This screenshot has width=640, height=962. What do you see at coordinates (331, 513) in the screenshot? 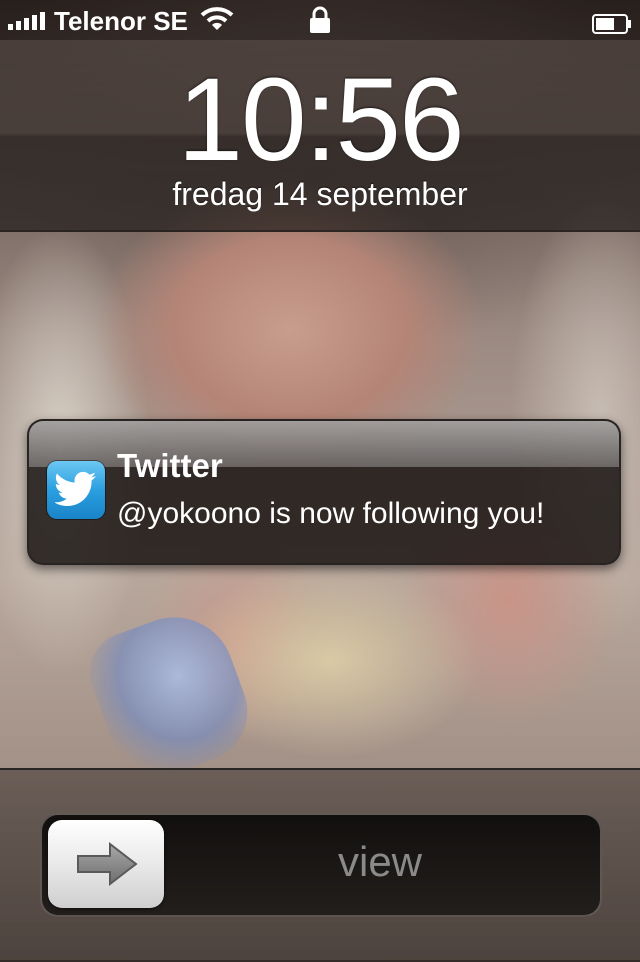
I see `notification-message: @yokoono is now following you!` at bounding box center [331, 513].